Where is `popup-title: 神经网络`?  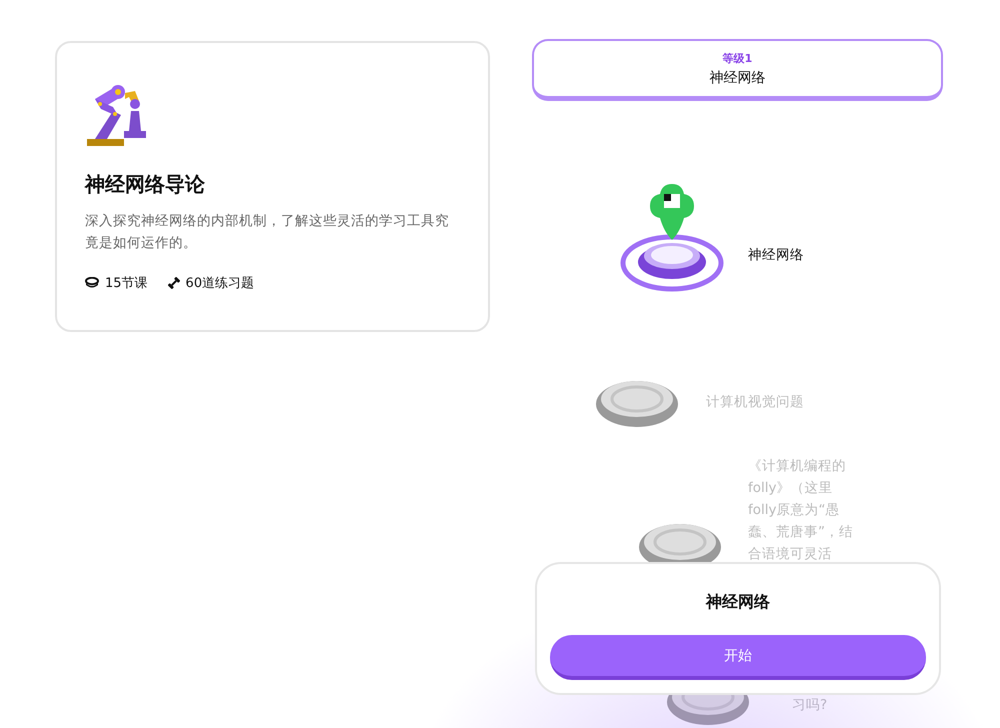 popup-title: 神经网络 is located at coordinates (738, 602).